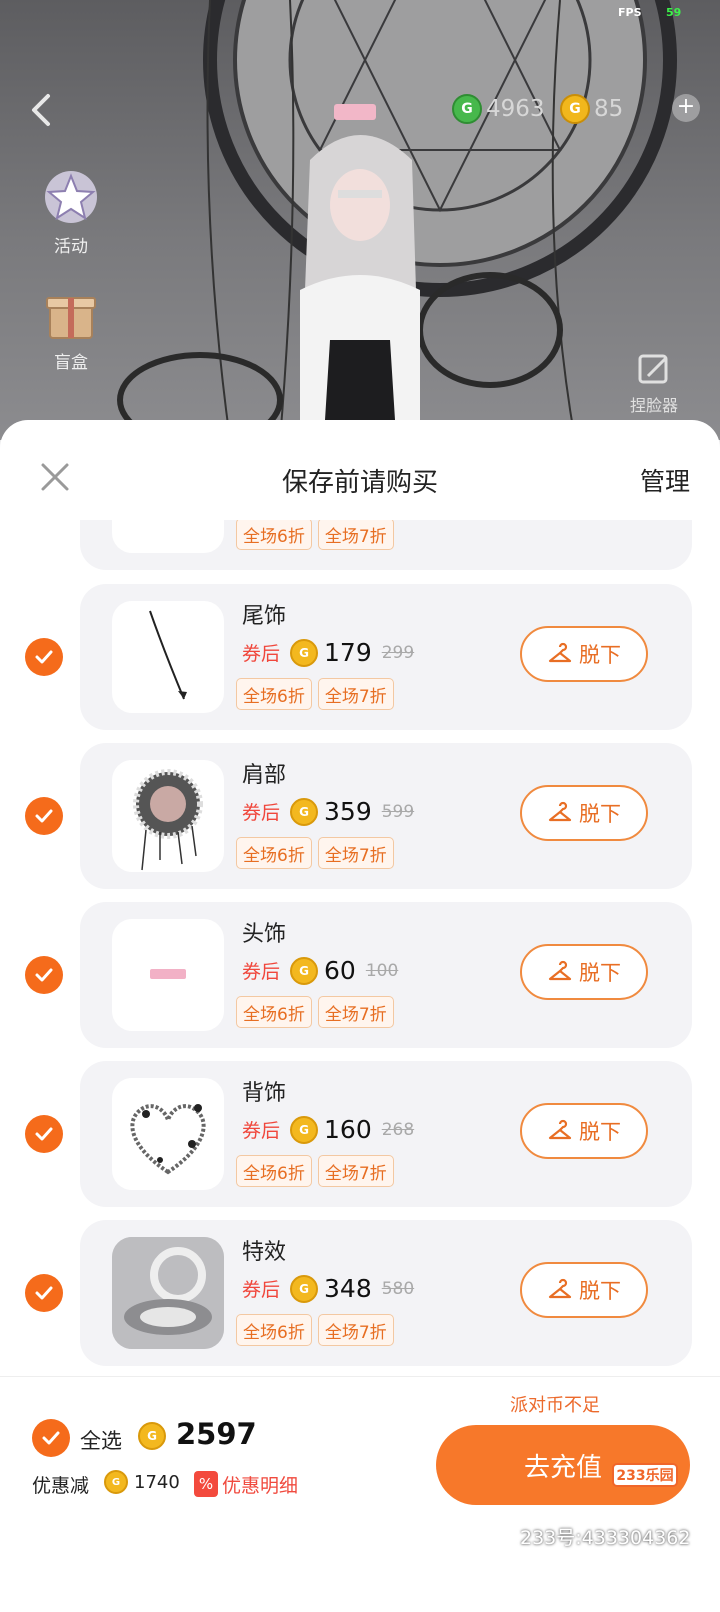 This screenshot has width=720, height=1612. What do you see at coordinates (328, 1288) in the screenshot?
I see `price-row: 券后 G 348 580` at bounding box center [328, 1288].